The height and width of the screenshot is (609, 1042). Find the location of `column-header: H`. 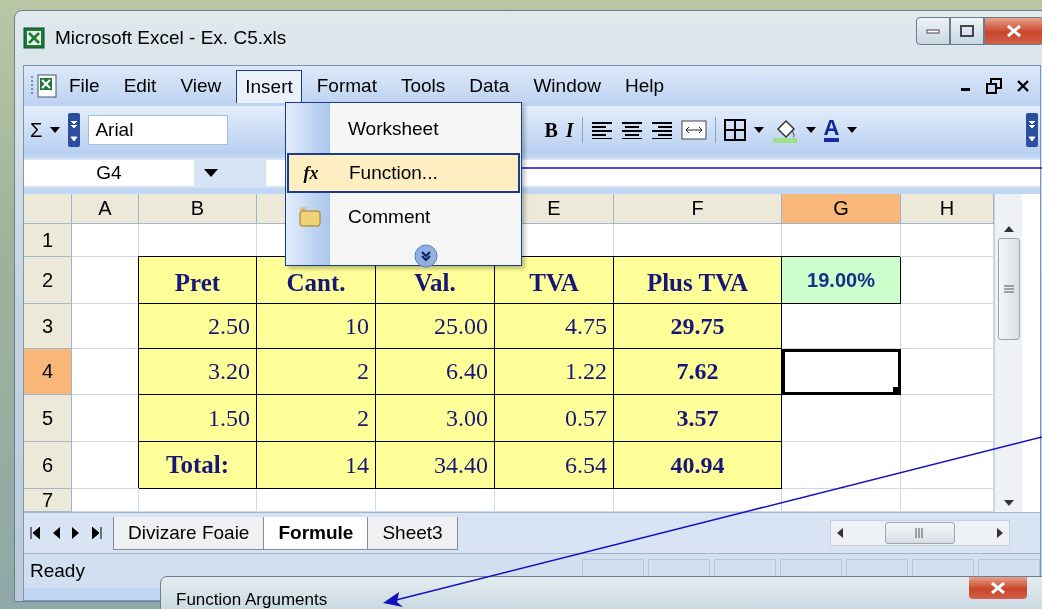

column-header: H is located at coordinates (947, 209).